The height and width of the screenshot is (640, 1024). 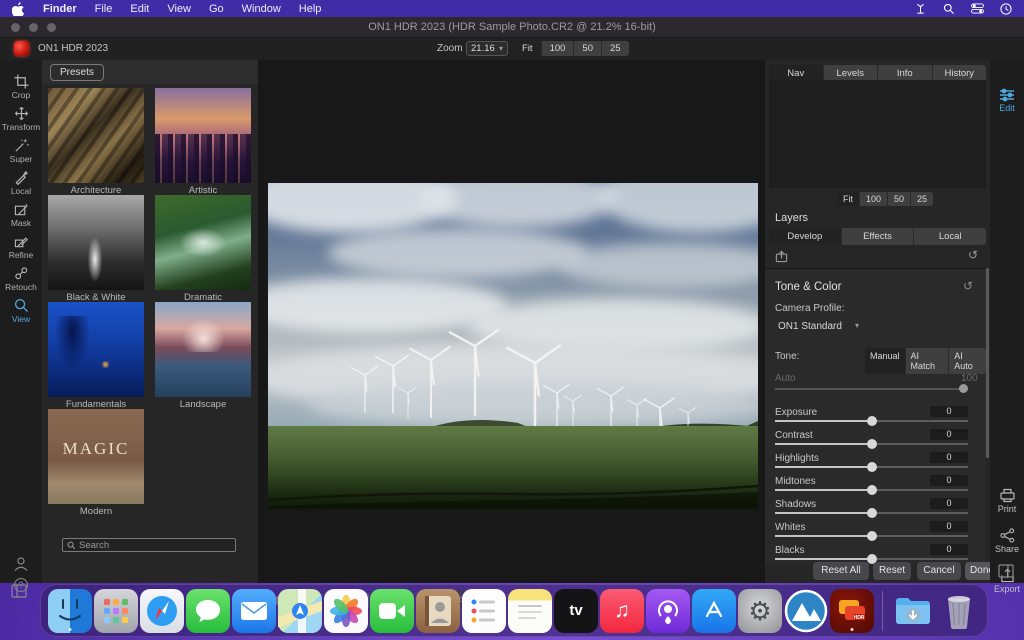 What do you see at coordinates (216, 9) in the screenshot?
I see `menu-item-go: Go` at bounding box center [216, 9].